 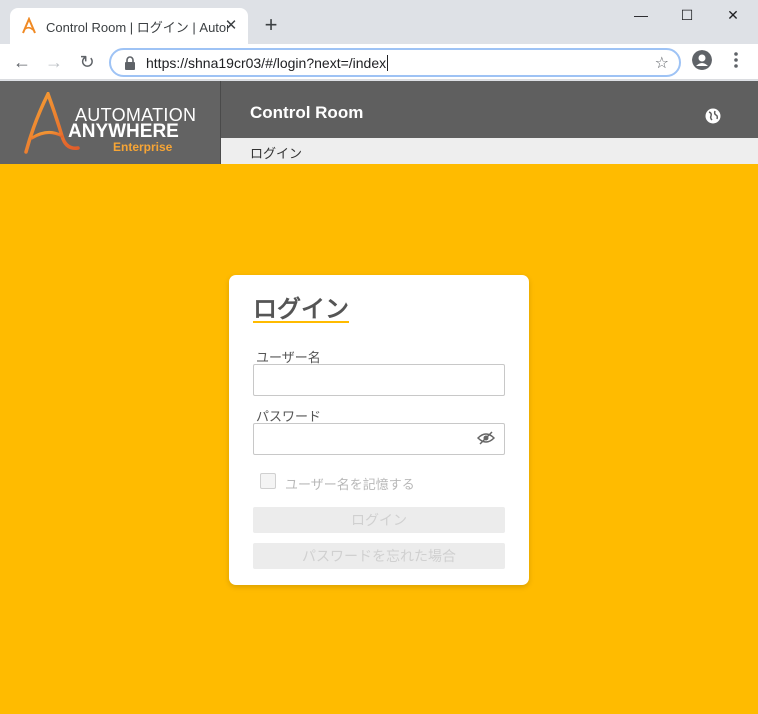 I want to click on account-icon, so click(x=702, y=60).